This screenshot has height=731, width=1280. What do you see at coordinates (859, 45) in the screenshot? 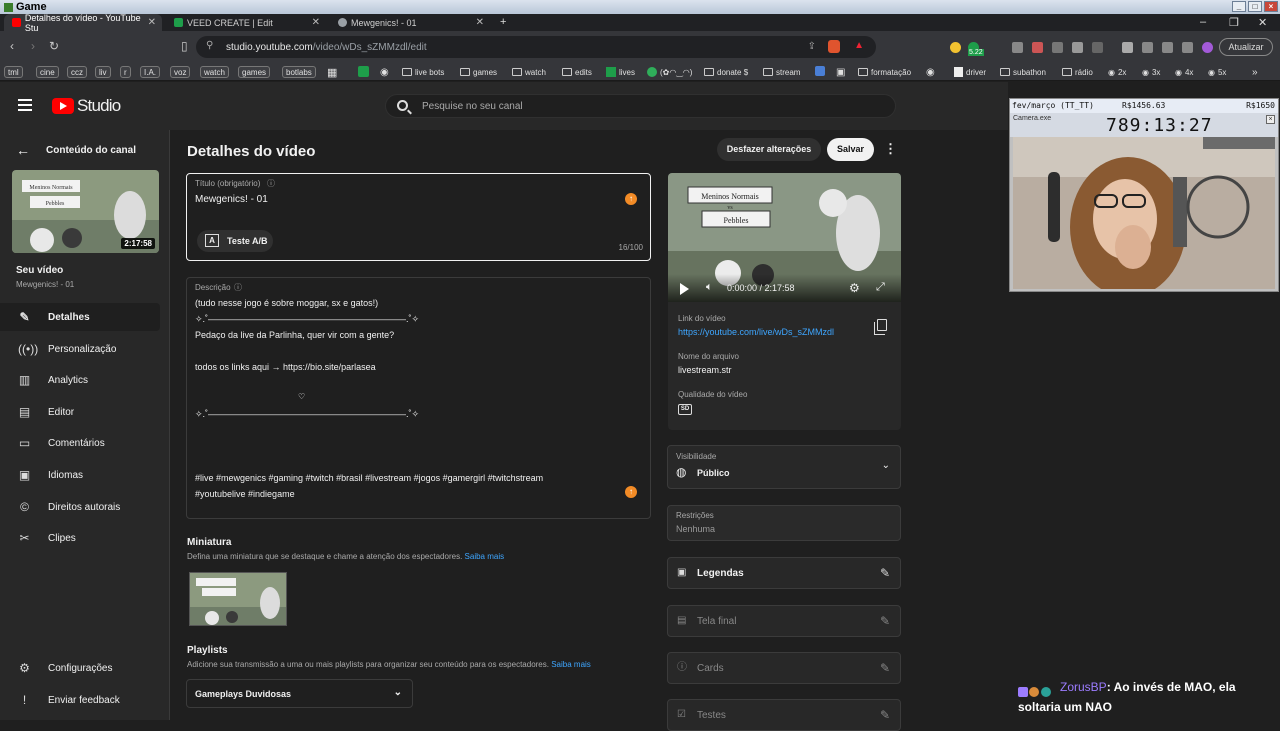
I see `brave-rewards-icon: ▲` at bounding box center [859, 45].